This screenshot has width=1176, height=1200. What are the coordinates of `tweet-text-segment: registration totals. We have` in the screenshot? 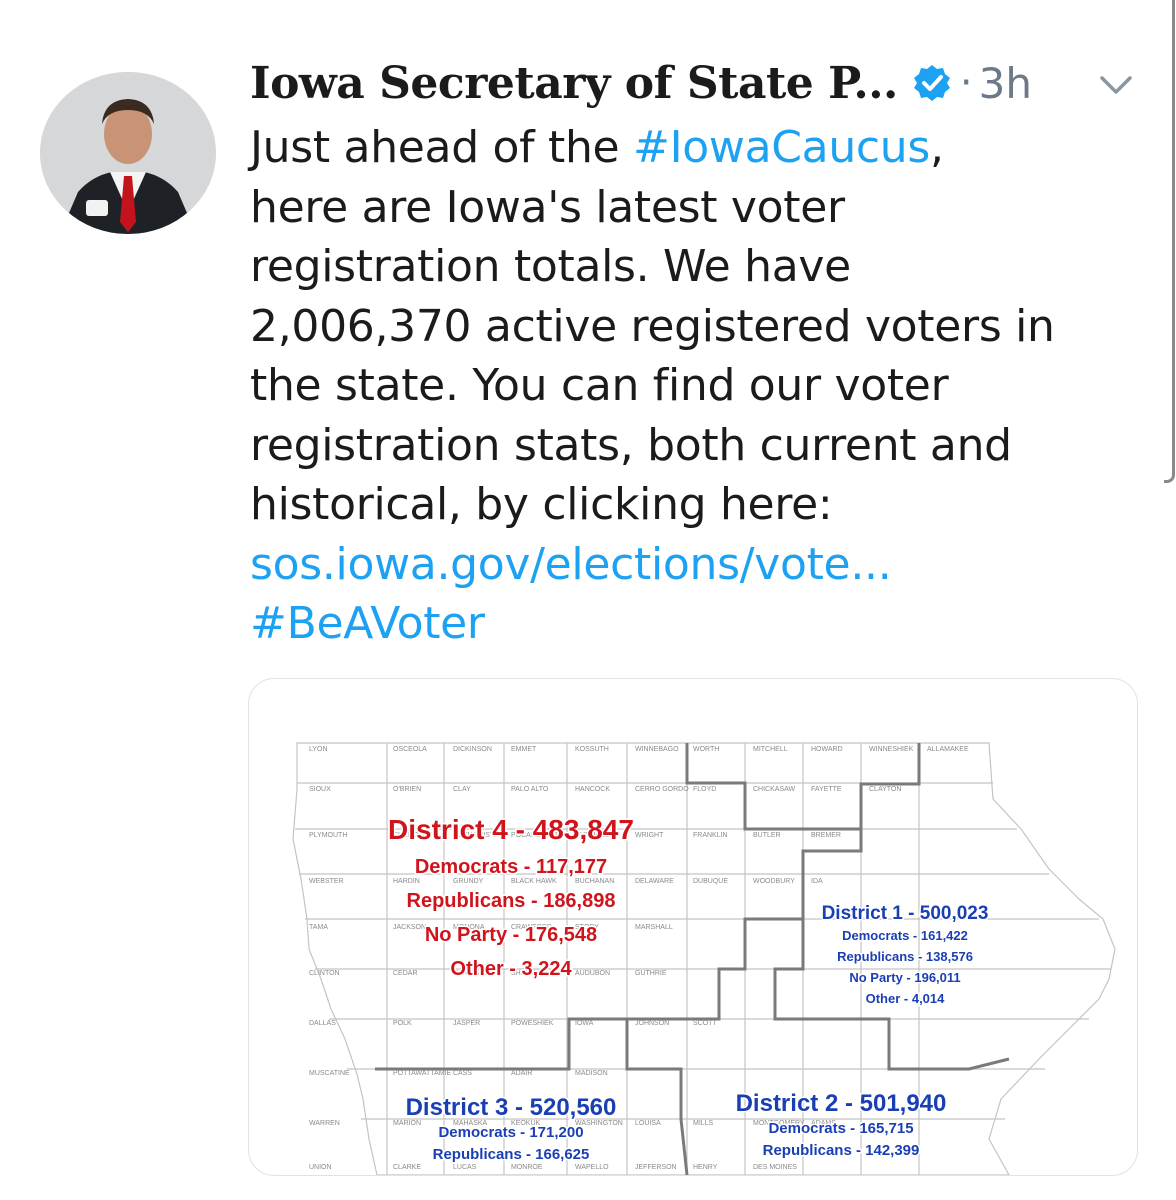 It's located at (550, 266).